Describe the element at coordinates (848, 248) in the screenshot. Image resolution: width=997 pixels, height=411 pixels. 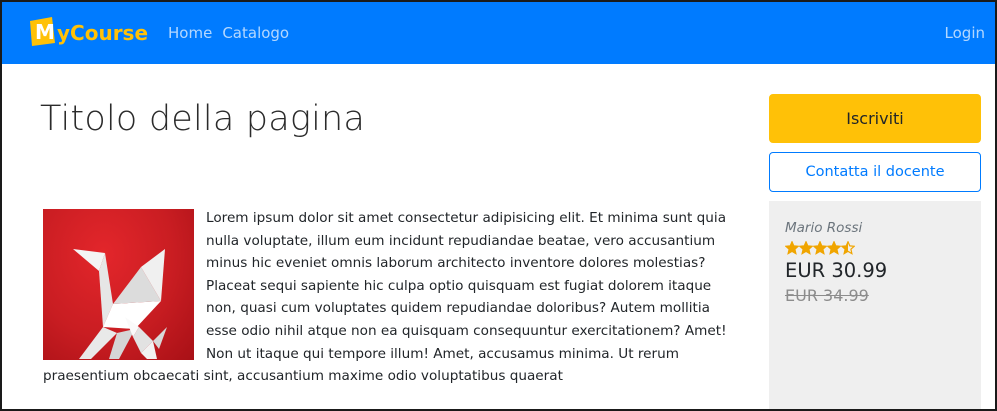
I see `star-half-icon` at that location.